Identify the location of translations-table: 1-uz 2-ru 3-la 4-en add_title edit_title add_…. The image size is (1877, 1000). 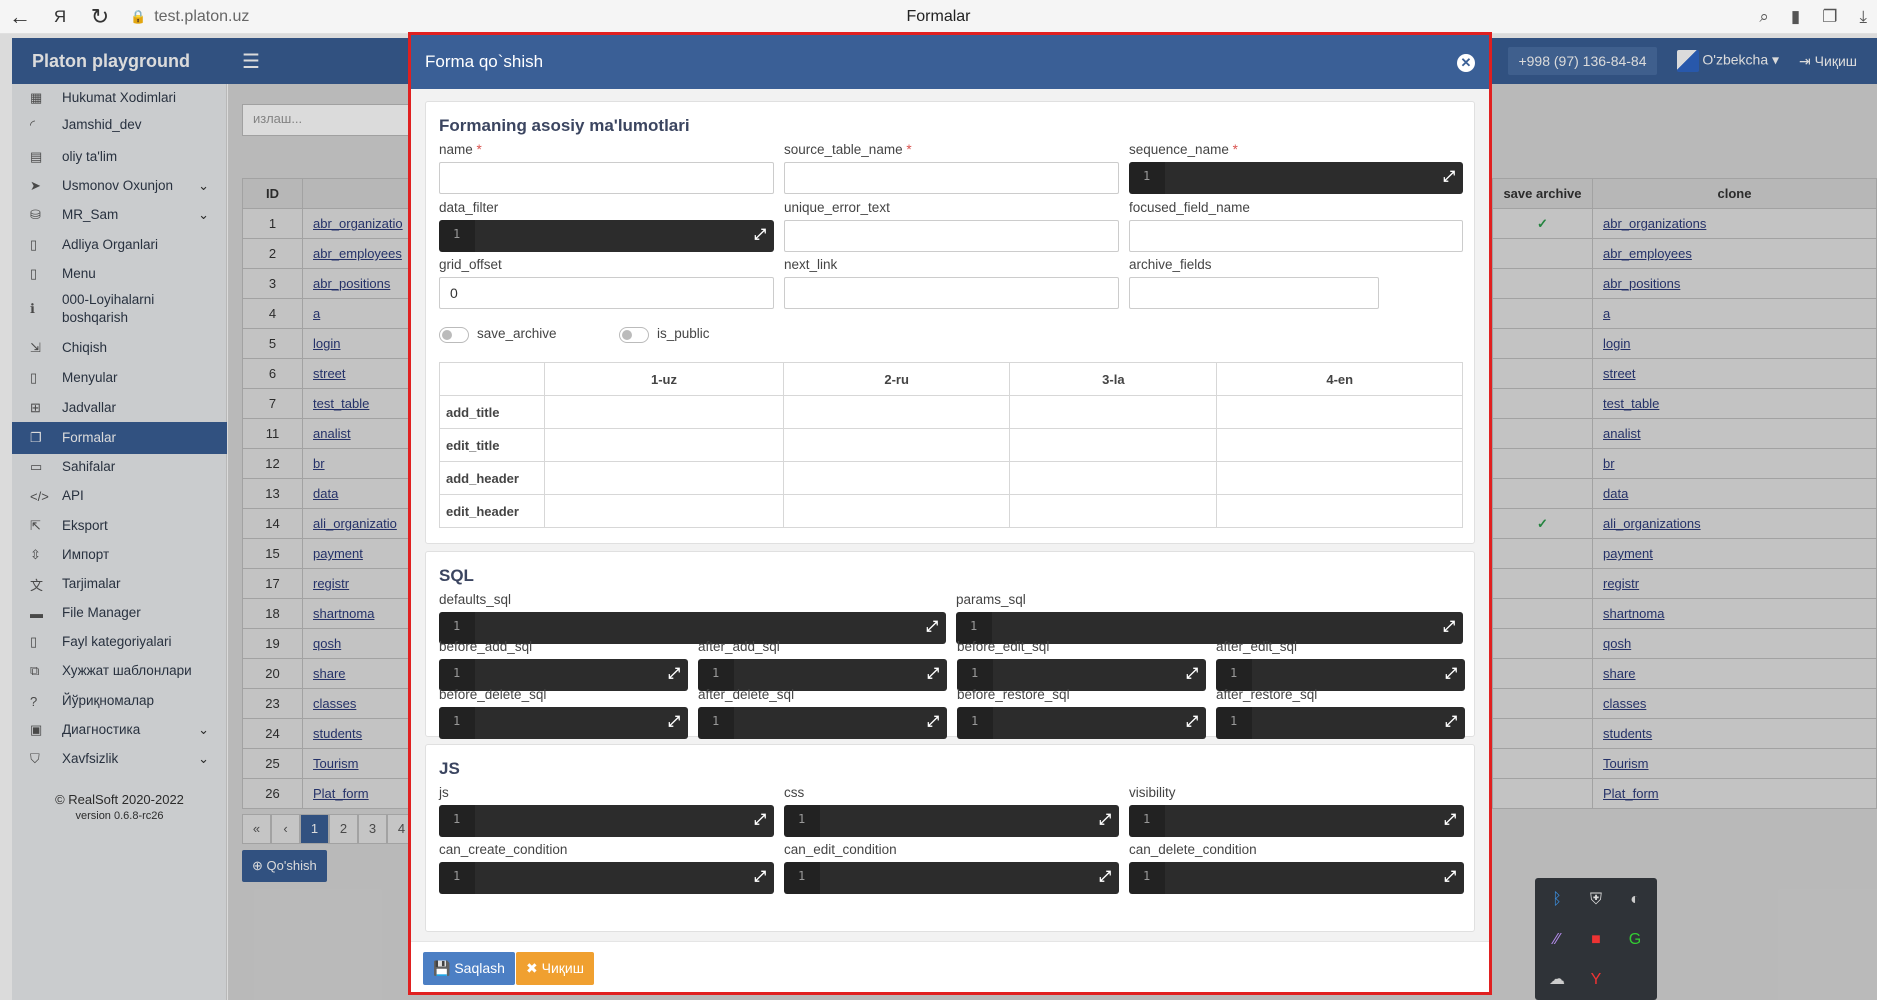
(951, 445).